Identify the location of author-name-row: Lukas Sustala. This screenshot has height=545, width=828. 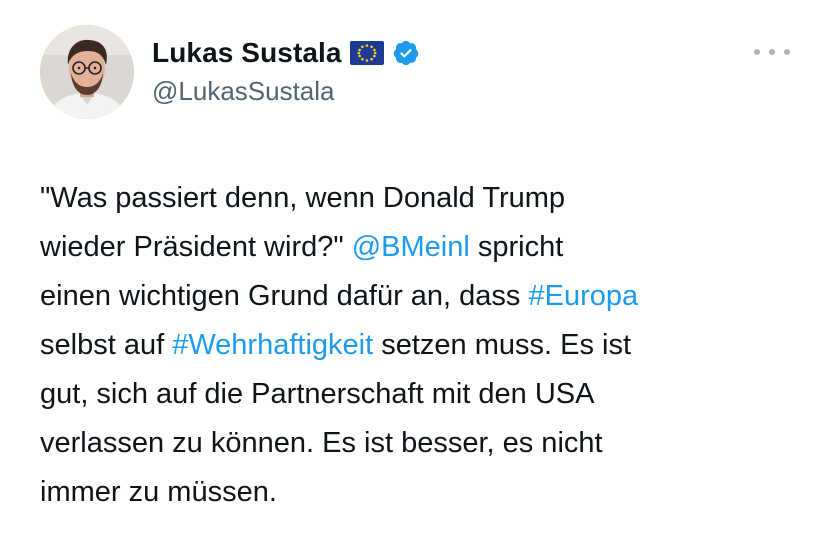
(286, 53).